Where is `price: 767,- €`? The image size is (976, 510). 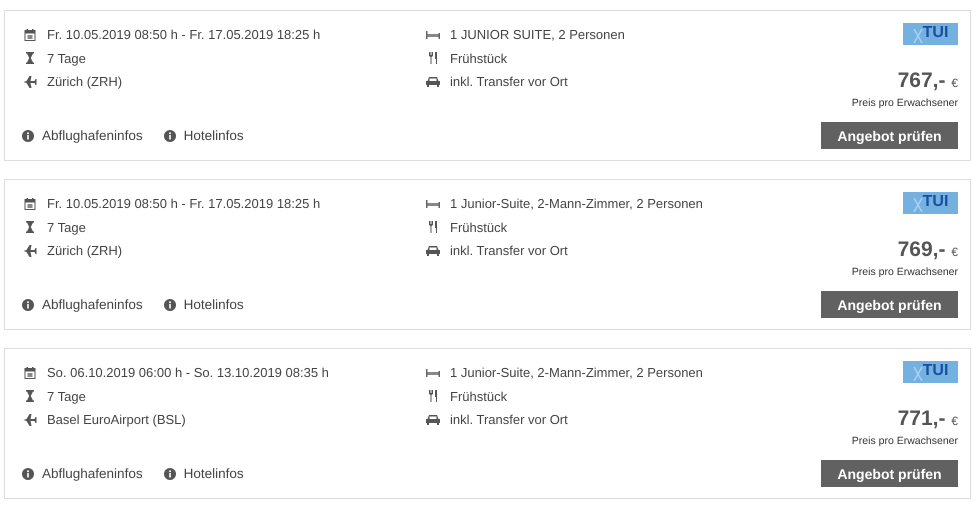
price: 767,- € is located at coordinates (928, 81).